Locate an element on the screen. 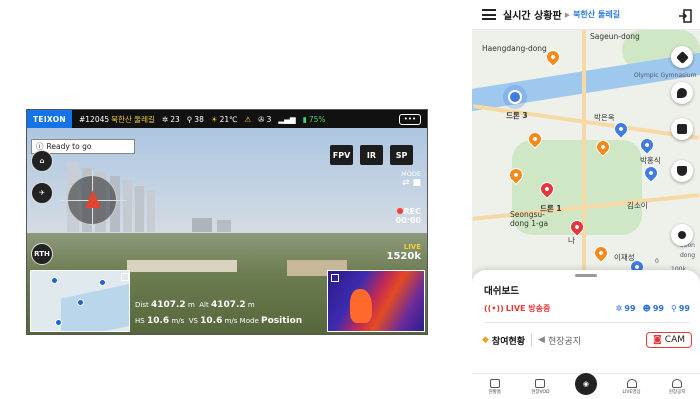  home-button: ⌂ is located at coordinates (42, 161).